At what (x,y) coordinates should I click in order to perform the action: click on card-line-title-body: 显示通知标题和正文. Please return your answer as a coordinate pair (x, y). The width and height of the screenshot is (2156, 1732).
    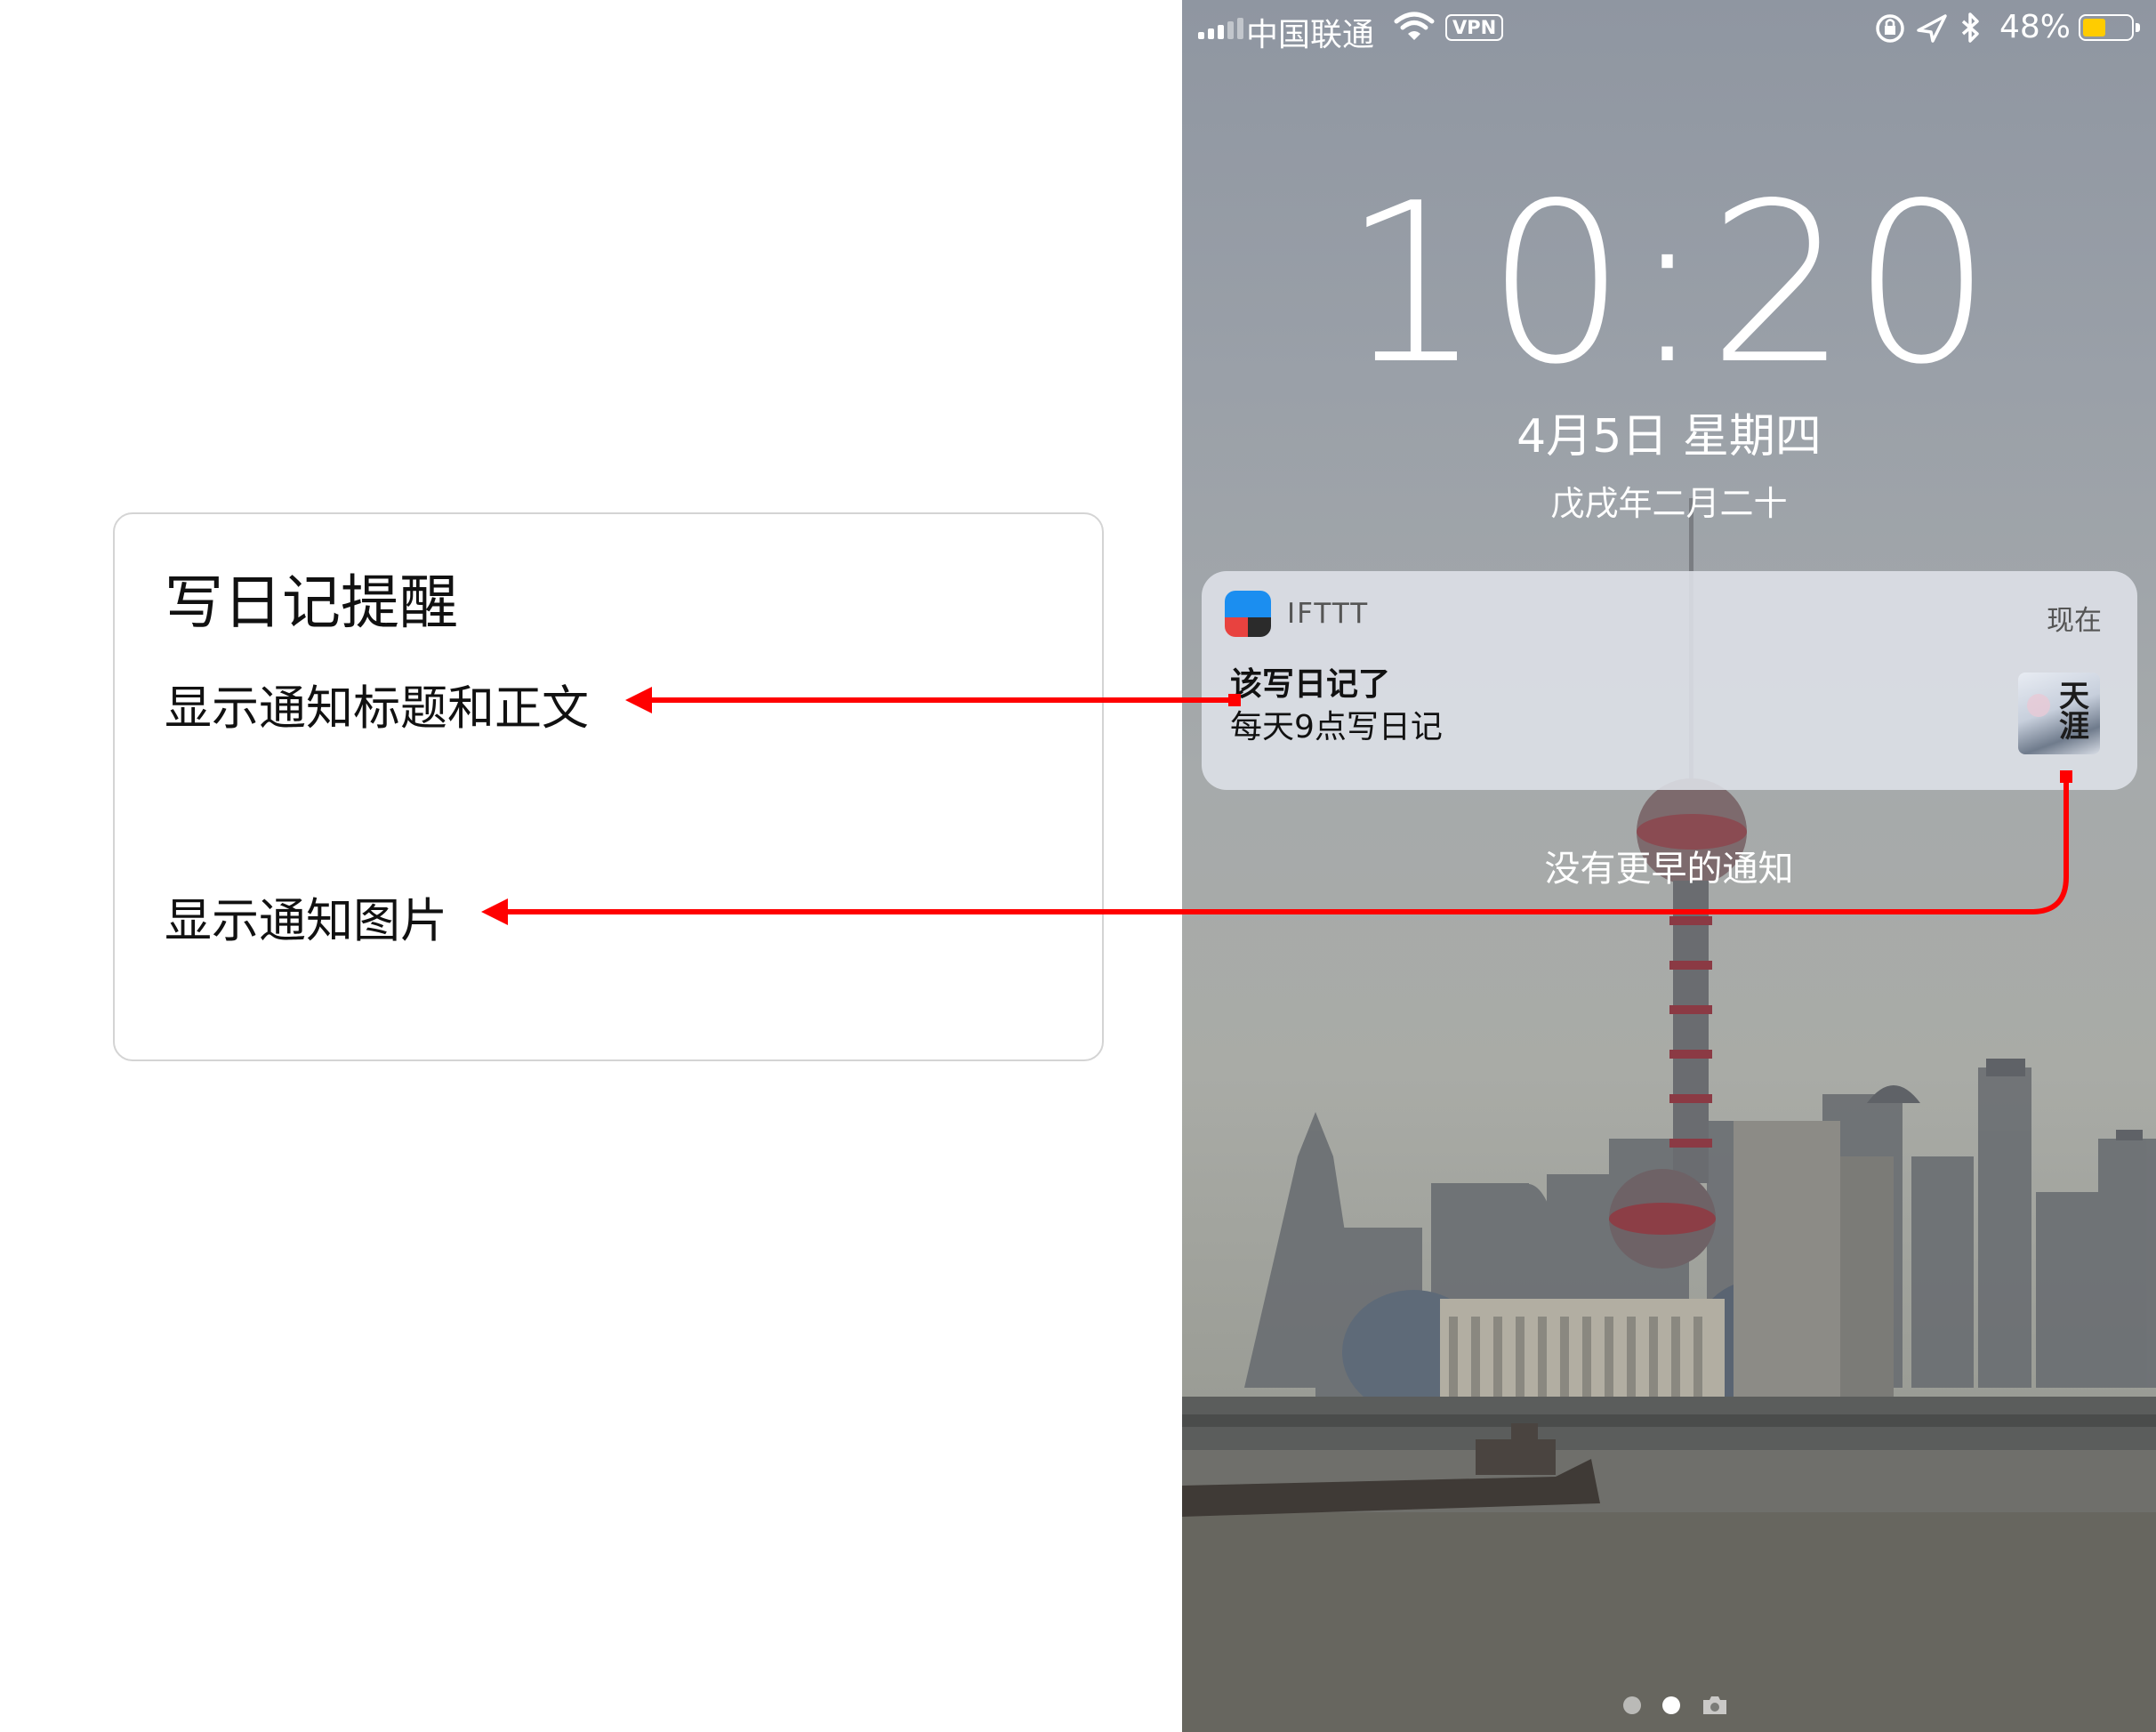
    Looking at the image, I should click on (377, 709).